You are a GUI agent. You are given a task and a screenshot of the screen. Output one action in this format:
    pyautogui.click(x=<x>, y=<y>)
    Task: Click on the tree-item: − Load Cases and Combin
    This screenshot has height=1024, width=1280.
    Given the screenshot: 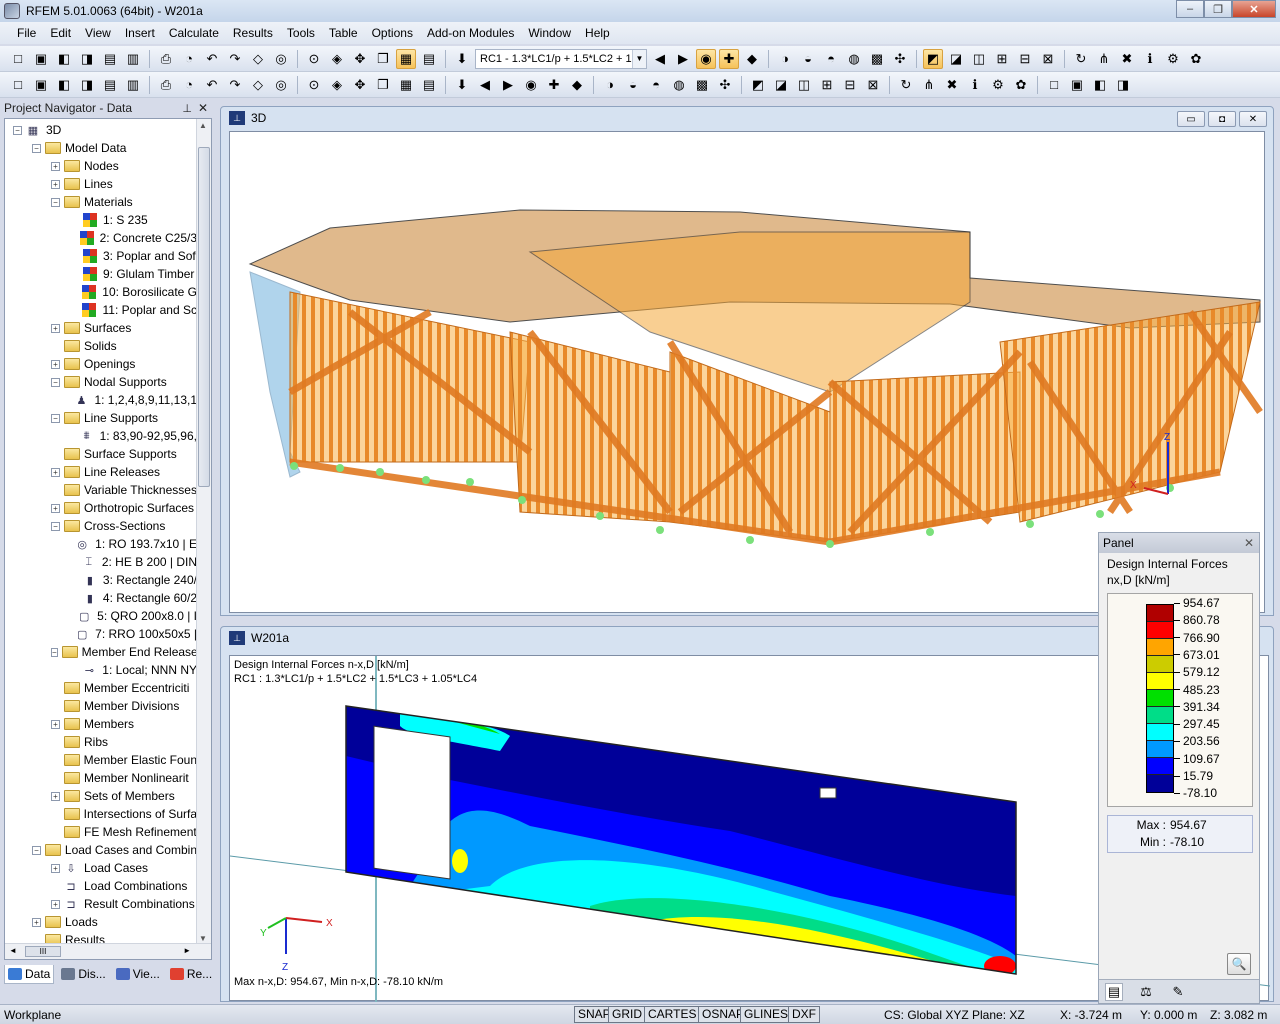 What is the action you would take?
    pyautogui.click(x=102, y=850)
    